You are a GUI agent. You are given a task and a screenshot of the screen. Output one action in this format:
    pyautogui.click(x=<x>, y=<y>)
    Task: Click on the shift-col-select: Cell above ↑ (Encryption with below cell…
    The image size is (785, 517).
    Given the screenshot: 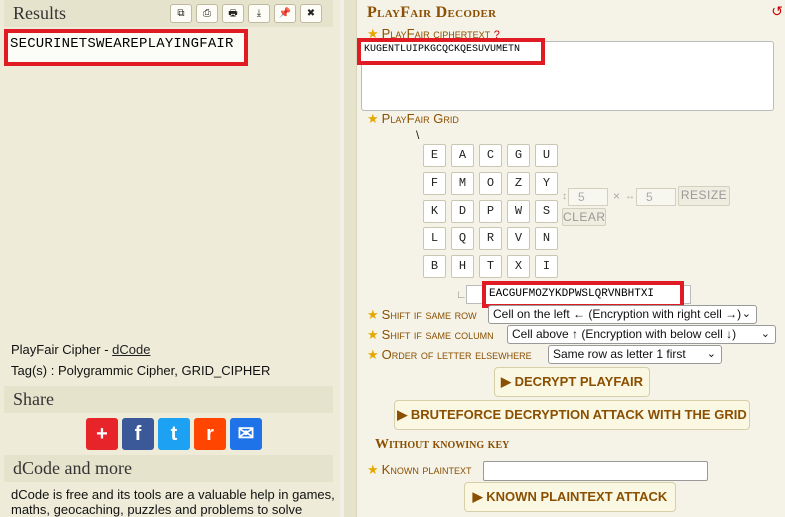 What is the action you would take?
    pyautogui.click(x=641, y=334)
    